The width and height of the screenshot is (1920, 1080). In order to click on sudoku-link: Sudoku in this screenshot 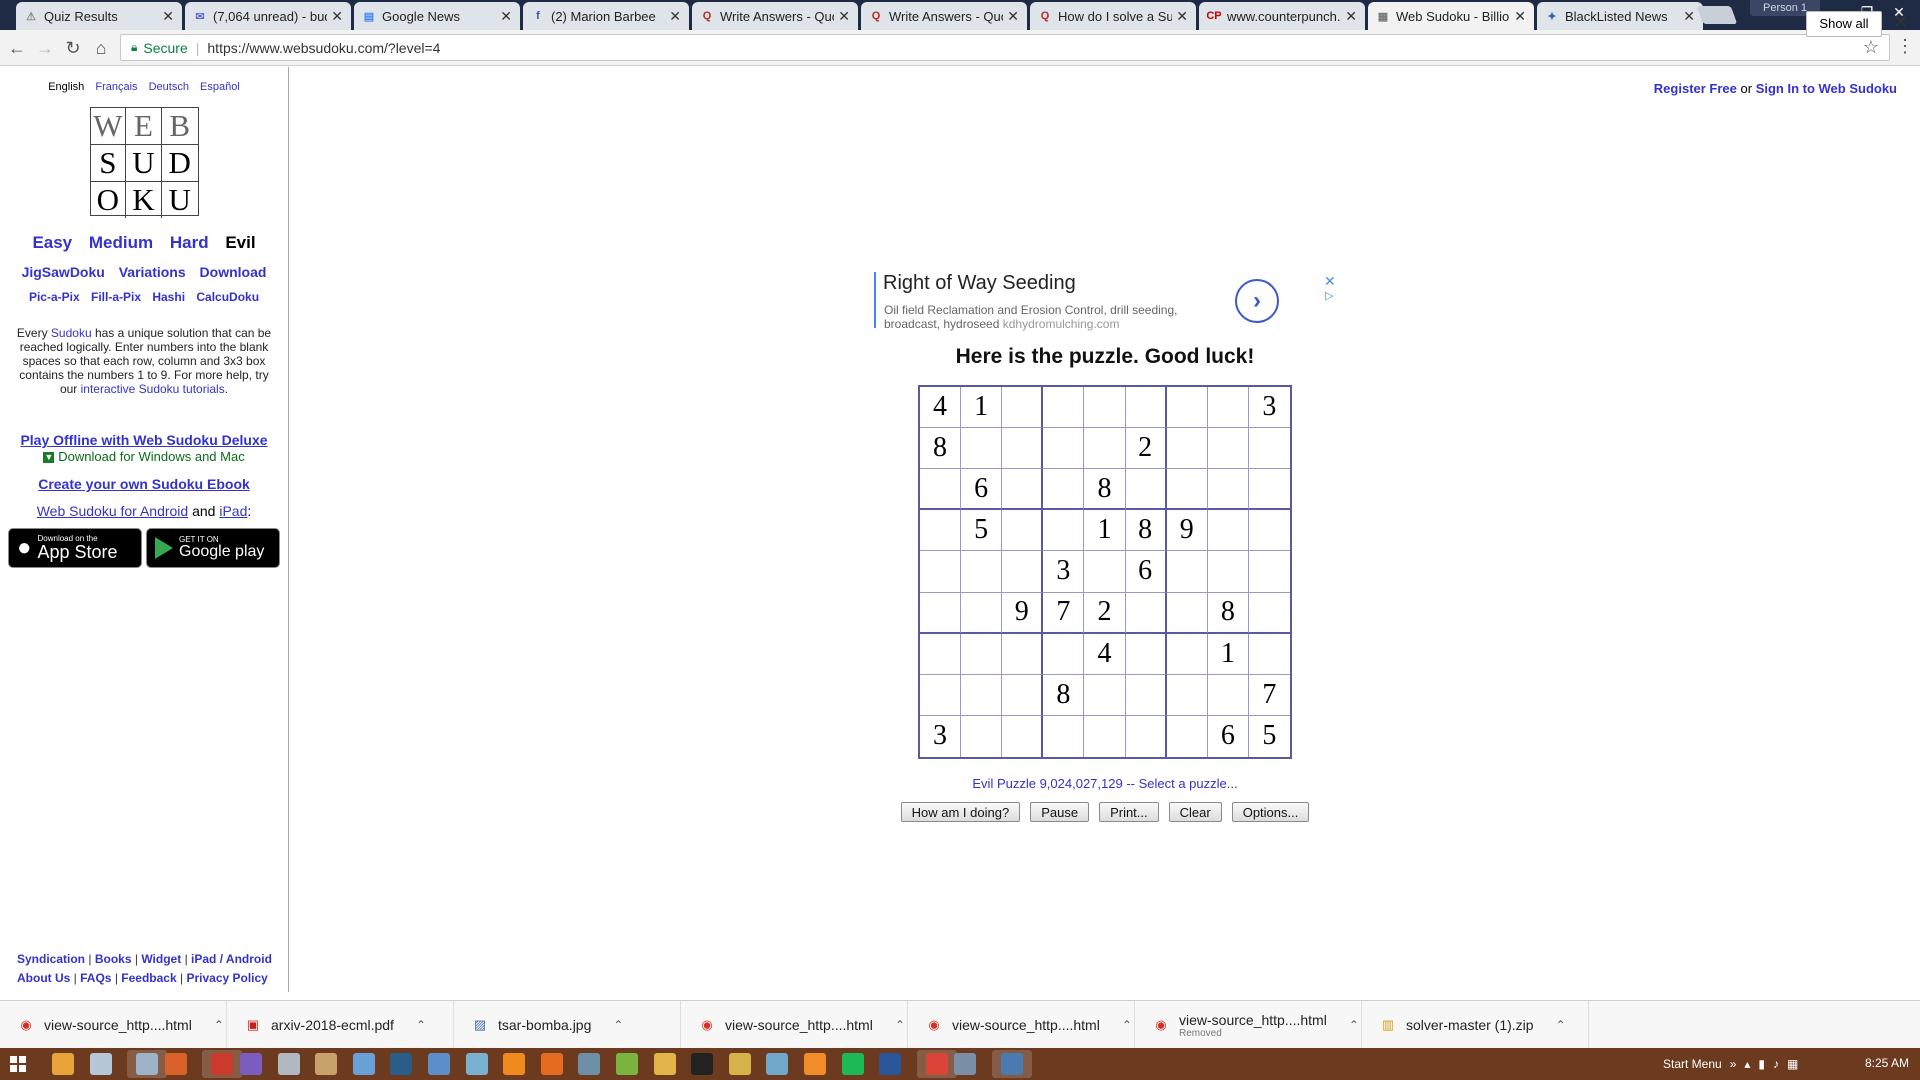, I will do `click(71, 333)`.